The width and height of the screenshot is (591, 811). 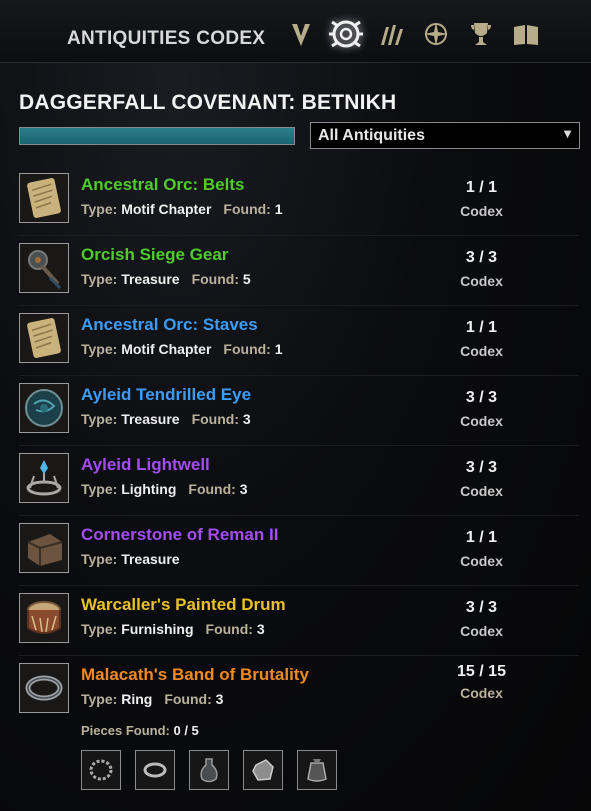 I want to click on antiquity-meta: Type: Ring Found: 3, so click(x=152, y=699).